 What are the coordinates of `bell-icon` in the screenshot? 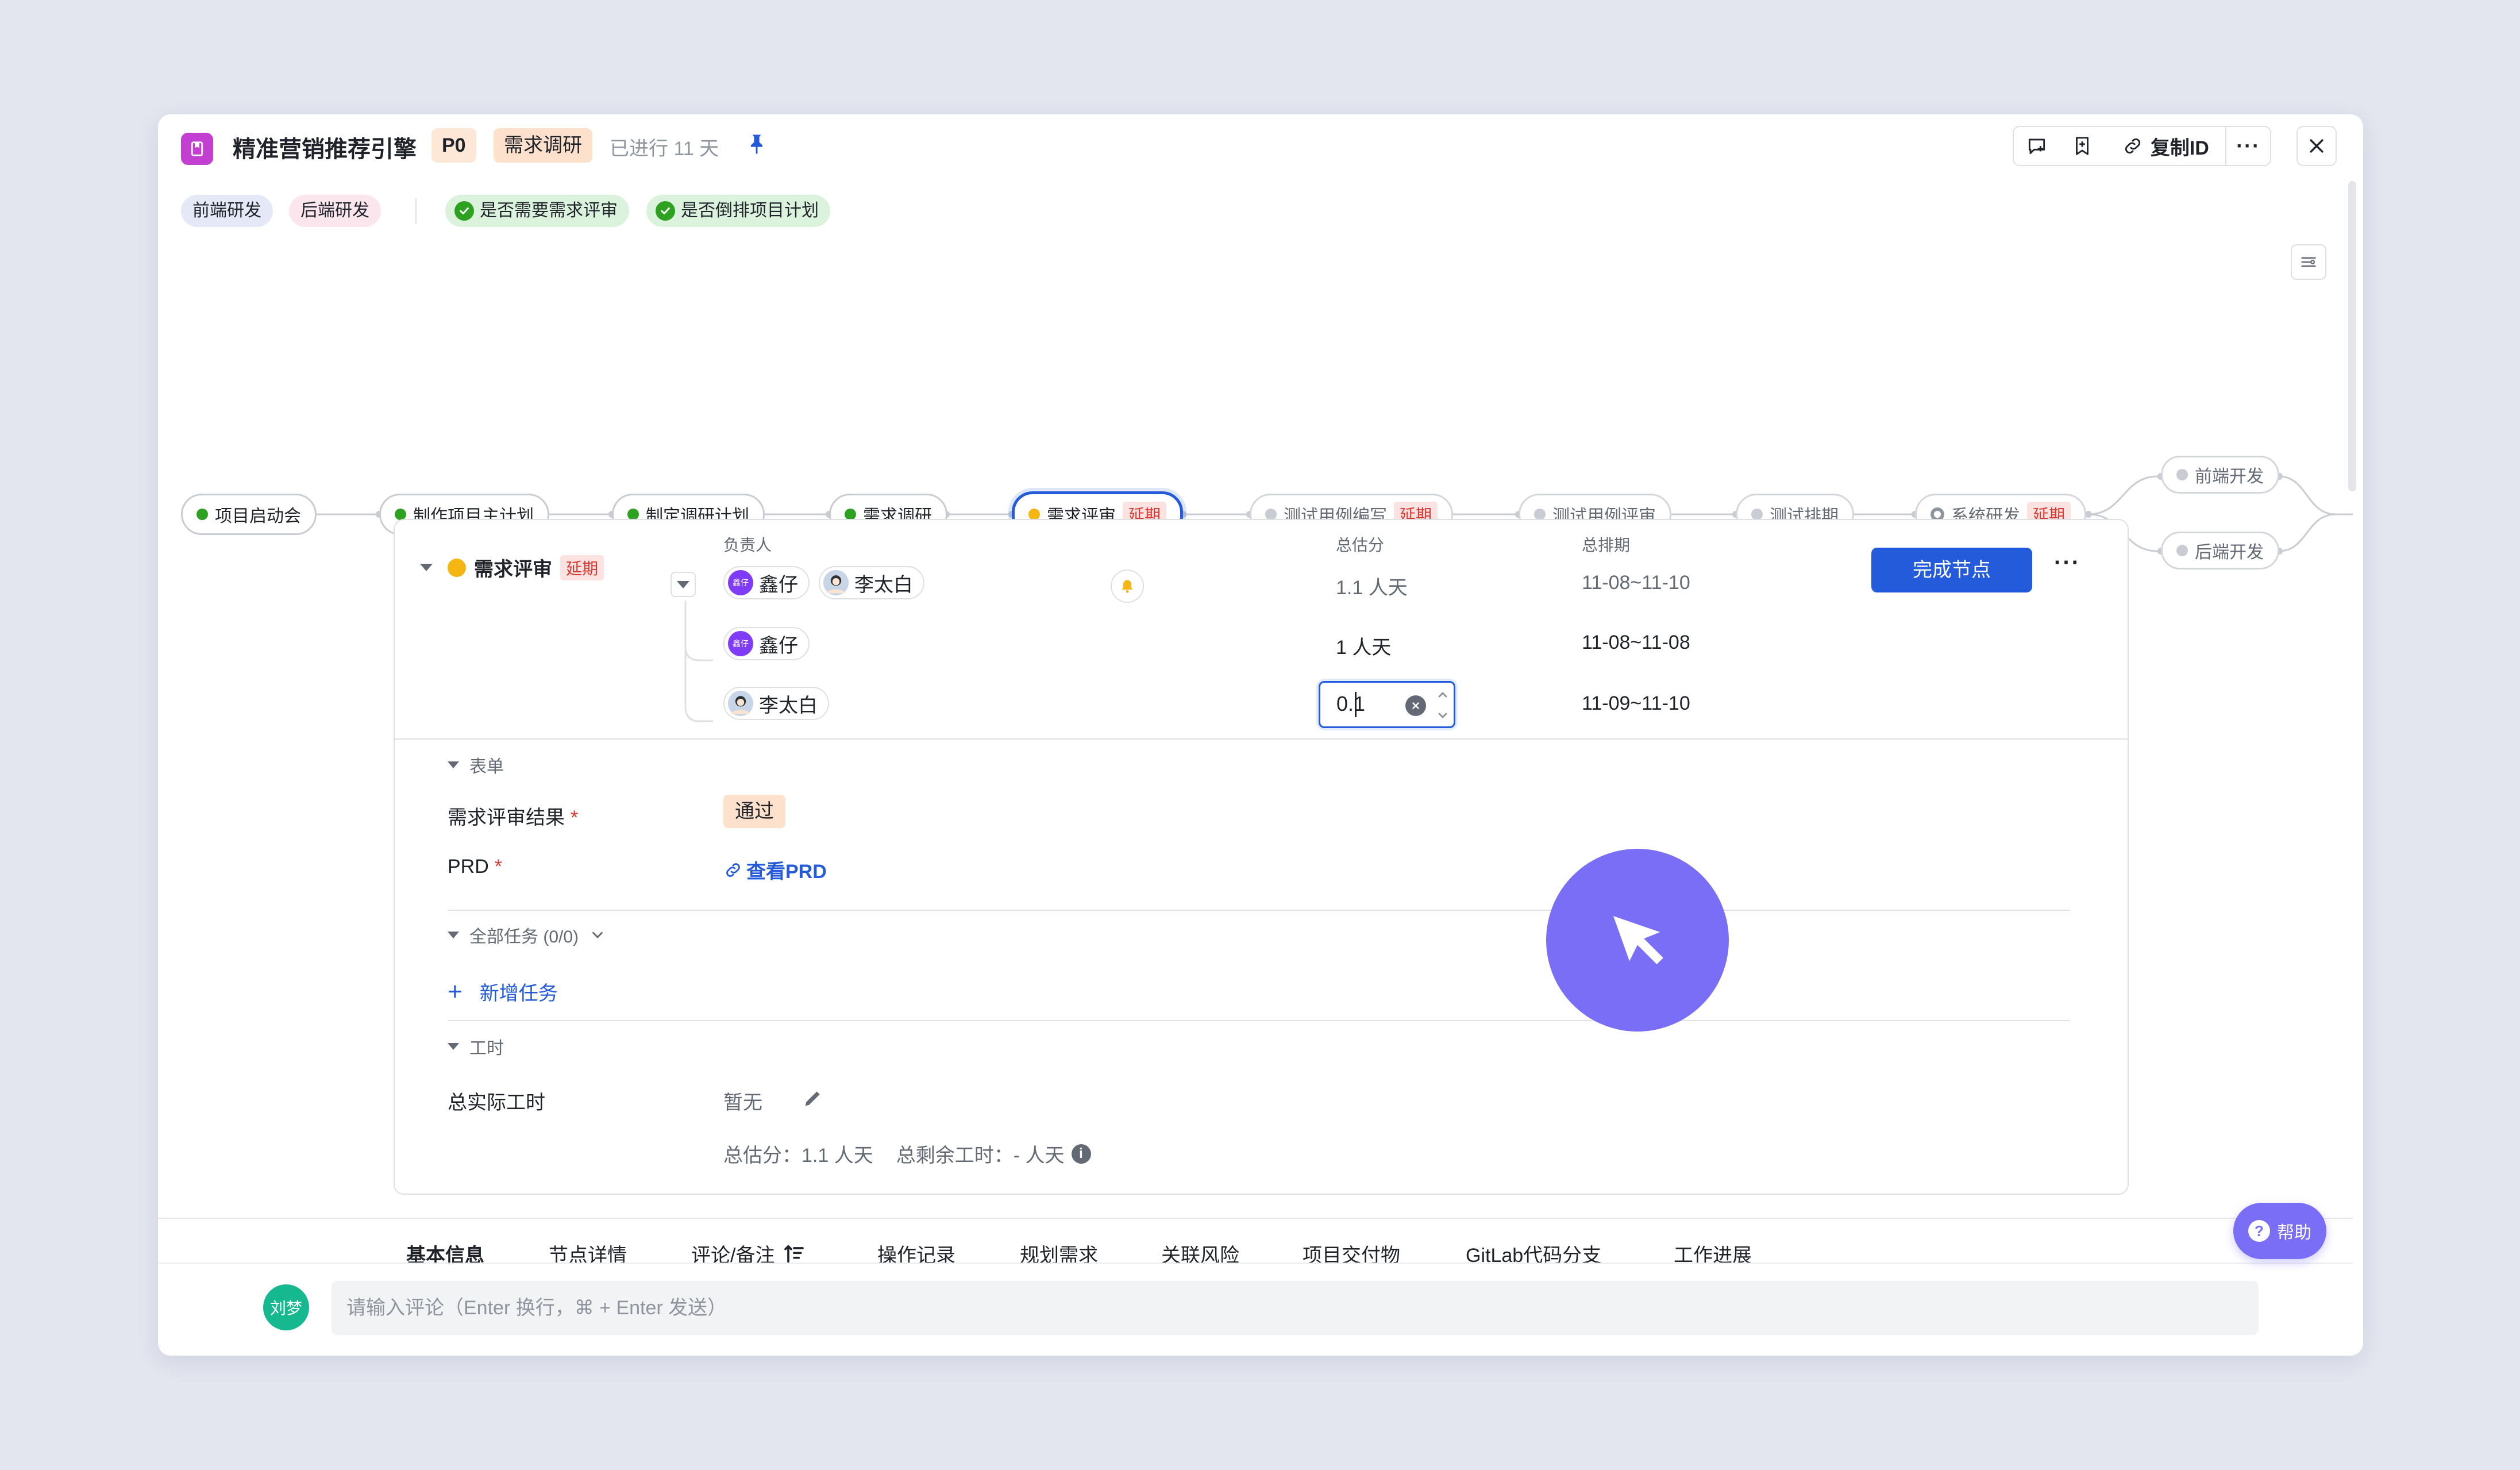 It's located at (1128, 586).